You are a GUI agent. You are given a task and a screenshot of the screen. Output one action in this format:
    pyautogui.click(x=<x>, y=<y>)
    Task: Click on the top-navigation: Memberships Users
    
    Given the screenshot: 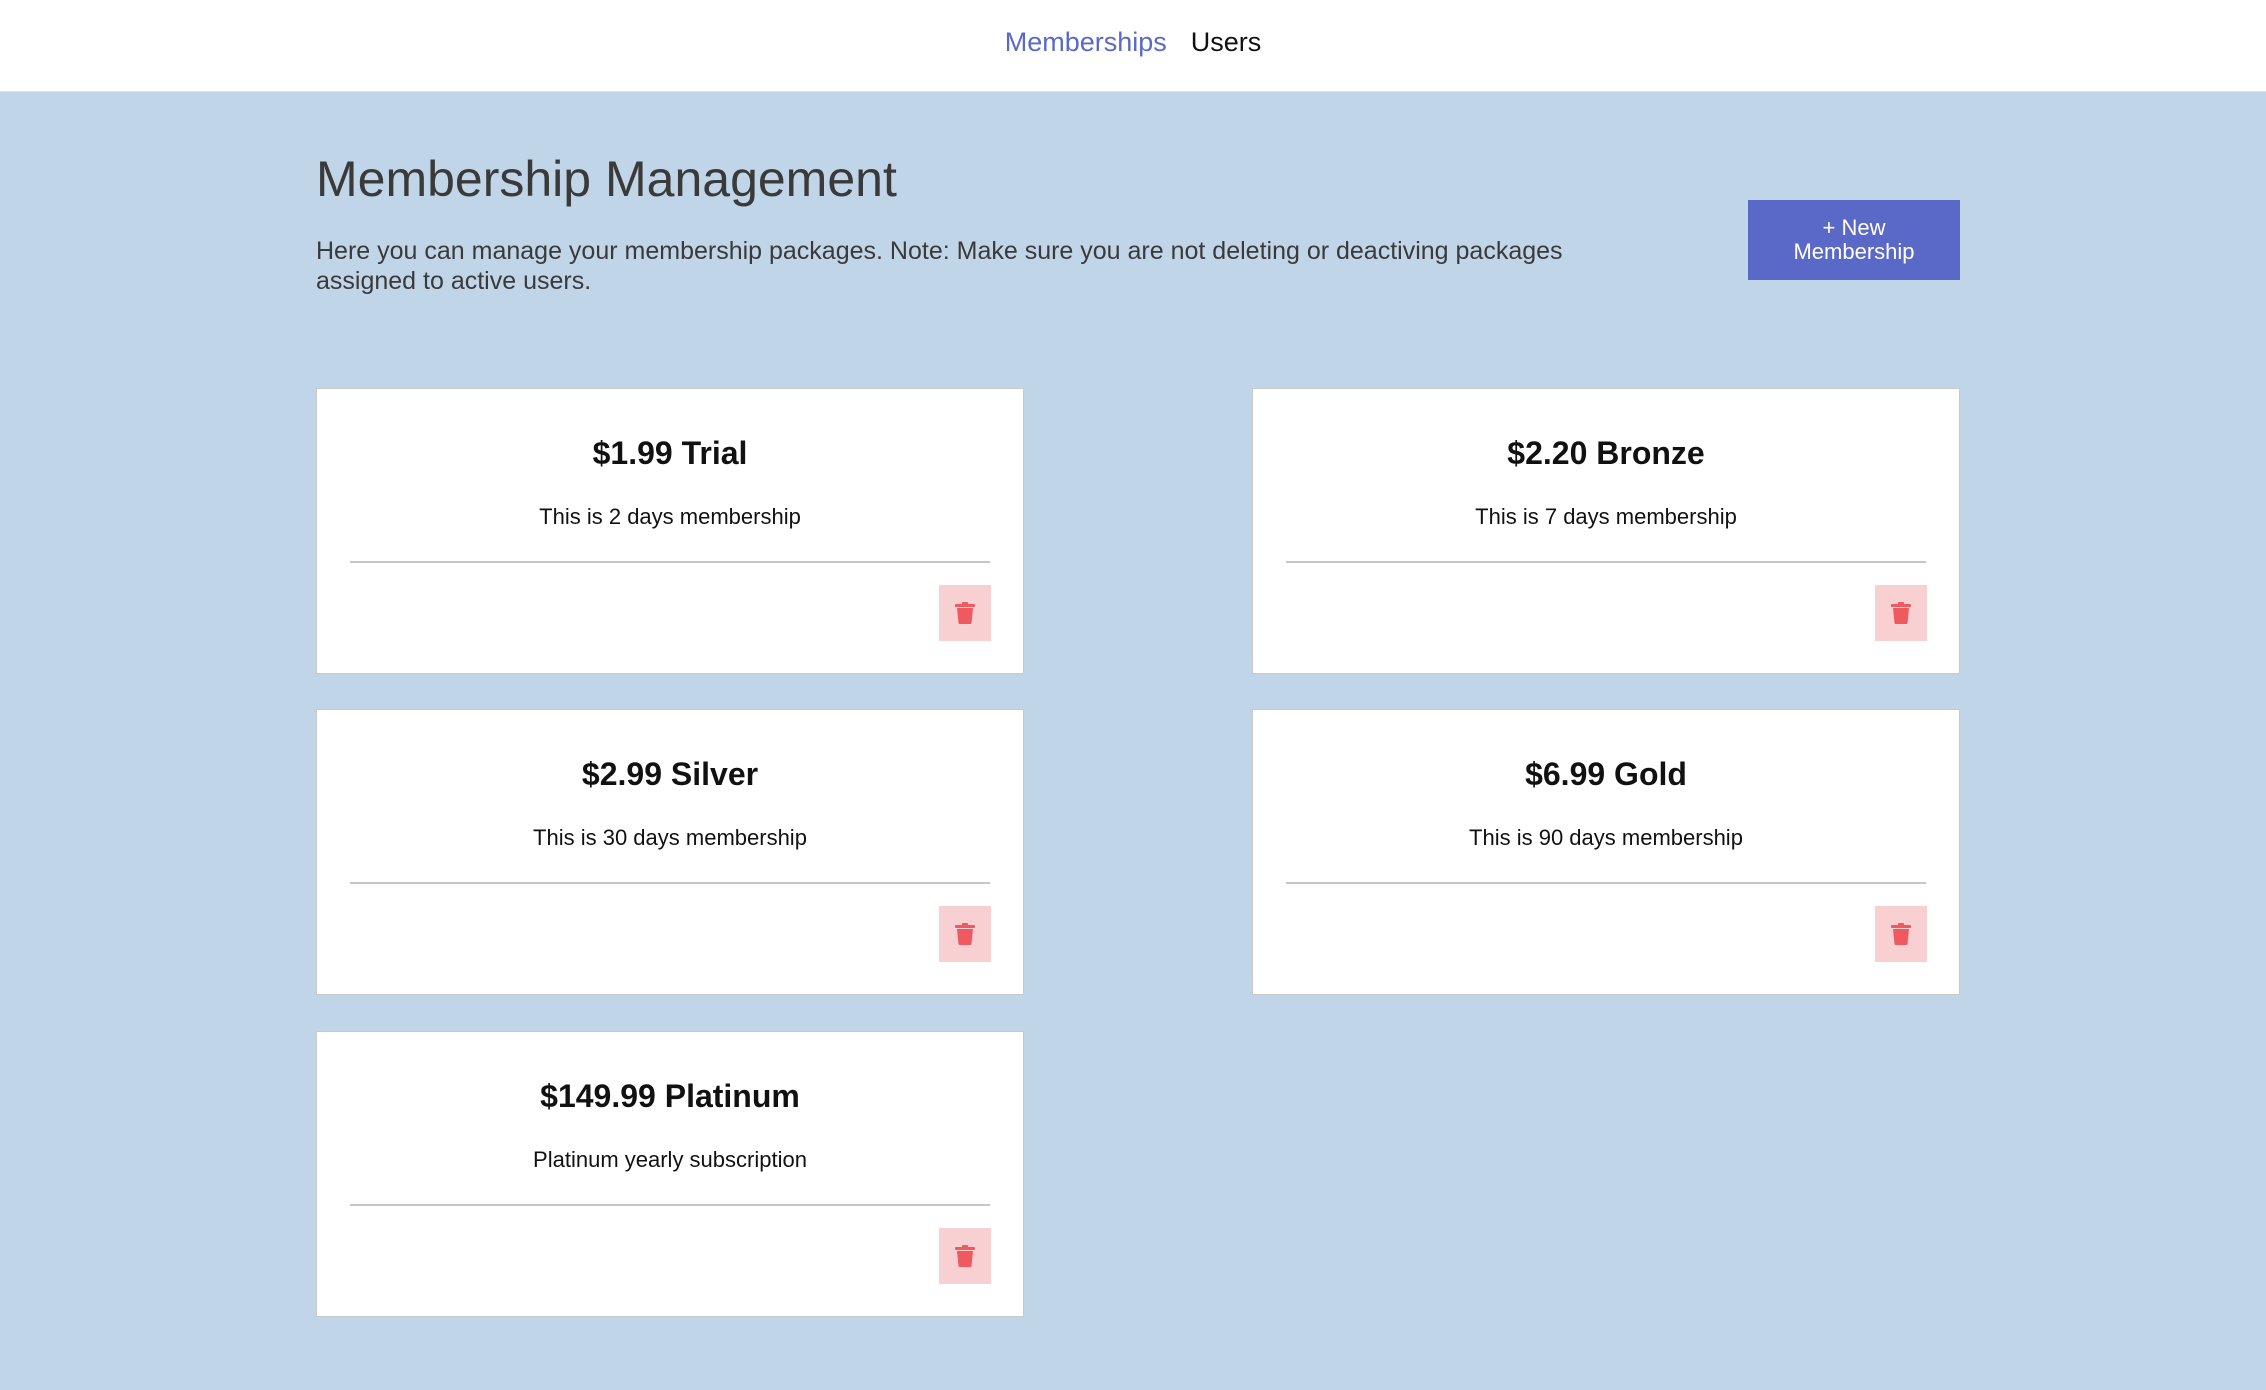 What is the action you would take?
    pyautogui.click(x=1133, y=46)
    